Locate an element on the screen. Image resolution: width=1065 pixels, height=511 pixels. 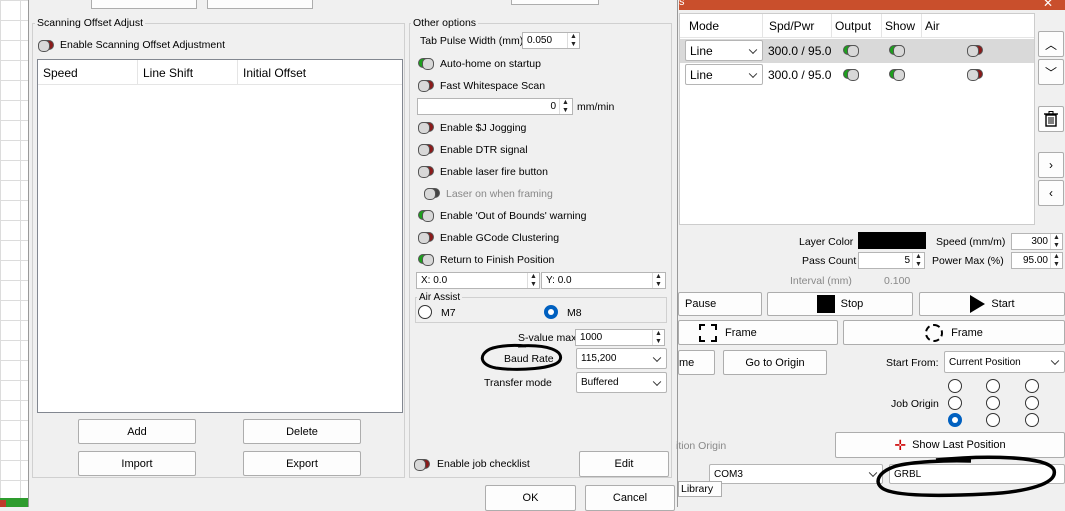
col-initial-offset-header: Initial Offset is located at coordinates (274, 73).